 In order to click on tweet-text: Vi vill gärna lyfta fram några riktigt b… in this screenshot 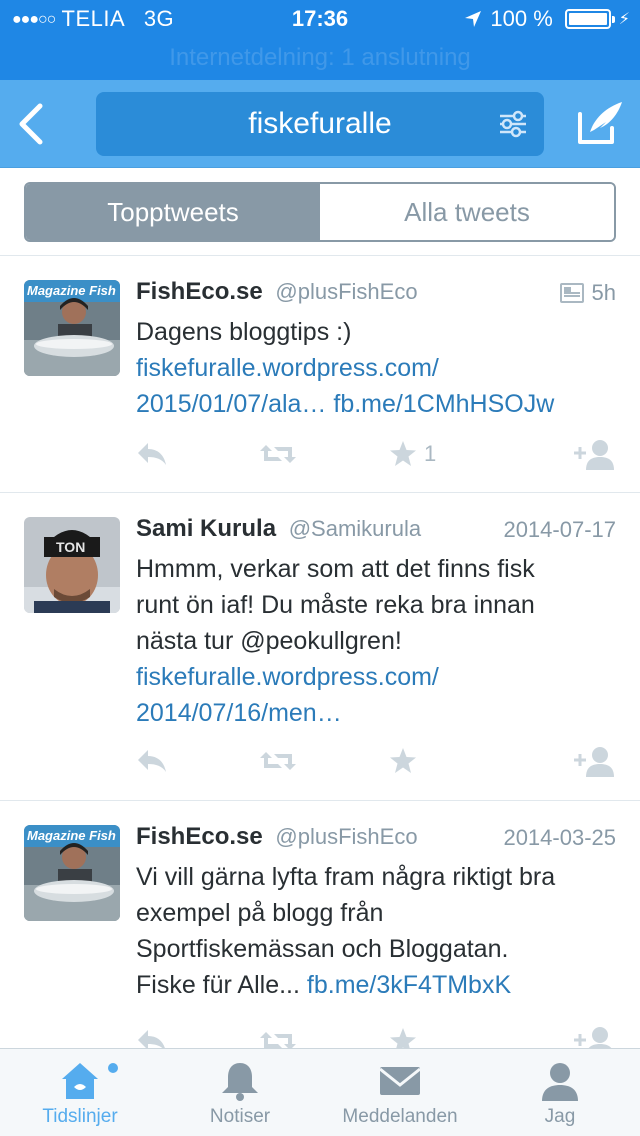, I will do `click(378, 931)`.